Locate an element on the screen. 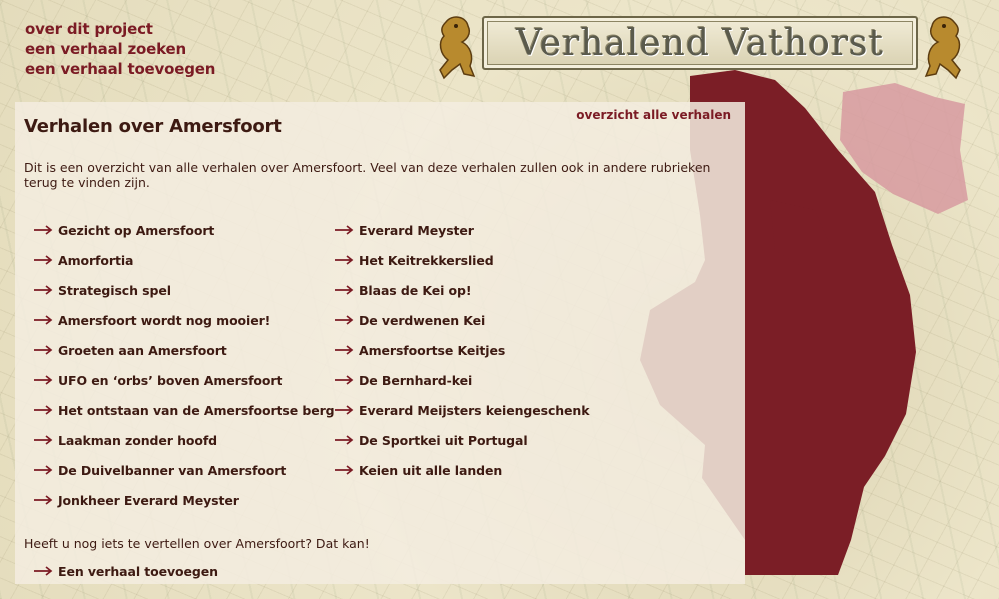 The image size is (999, 599). story-label: De Duivelbanner van Amersfoort is located at coordinates (172, 470).